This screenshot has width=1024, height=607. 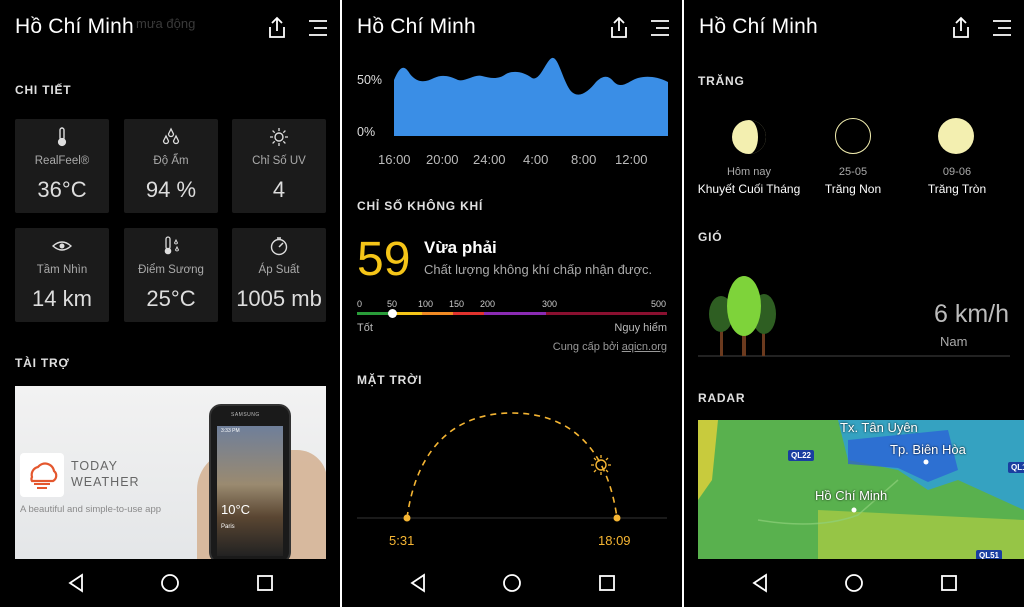 What do you see at coordinates (749, 137) in the screenshot?
I see `moon-last-quarter-icon` at bounding box center [749, 137].